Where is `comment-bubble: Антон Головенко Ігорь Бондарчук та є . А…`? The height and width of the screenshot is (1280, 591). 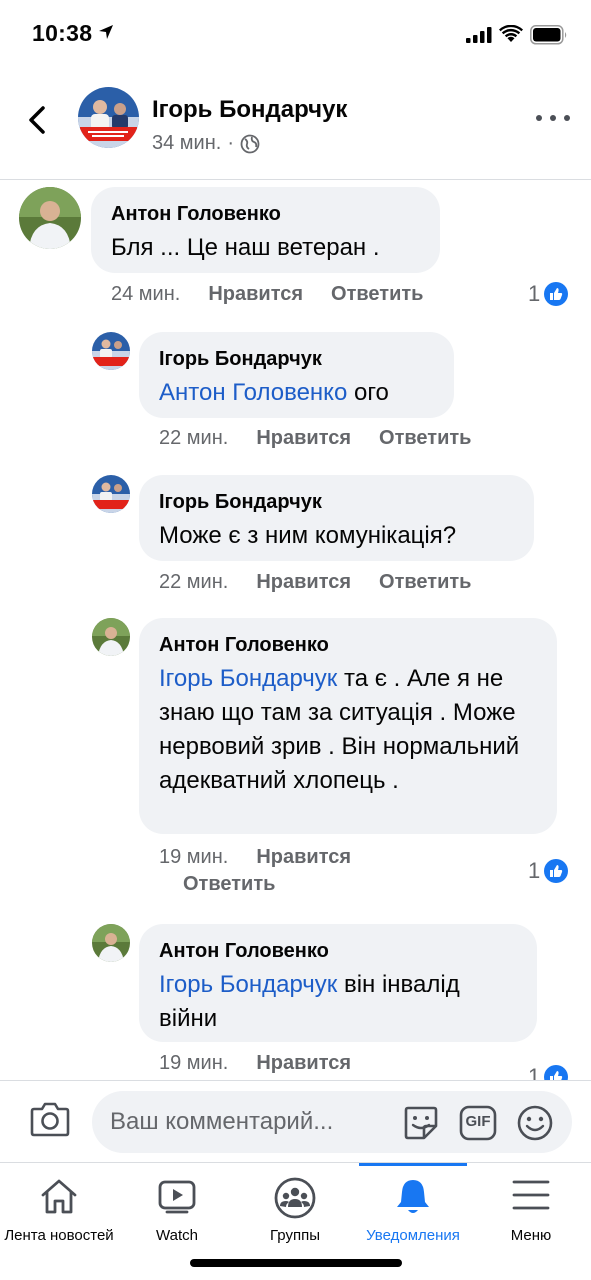 comment-bubble: Антон Головенко Ігорь Бондарчук та є . А… is located at coordinates (348, 726).